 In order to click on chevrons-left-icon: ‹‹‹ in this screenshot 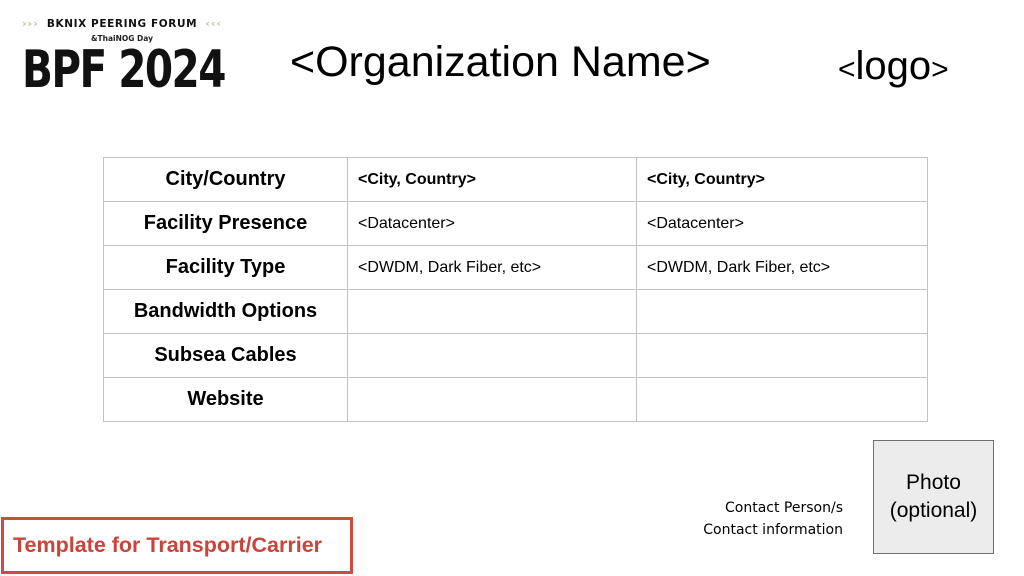, I will do `click(213, 23)`.